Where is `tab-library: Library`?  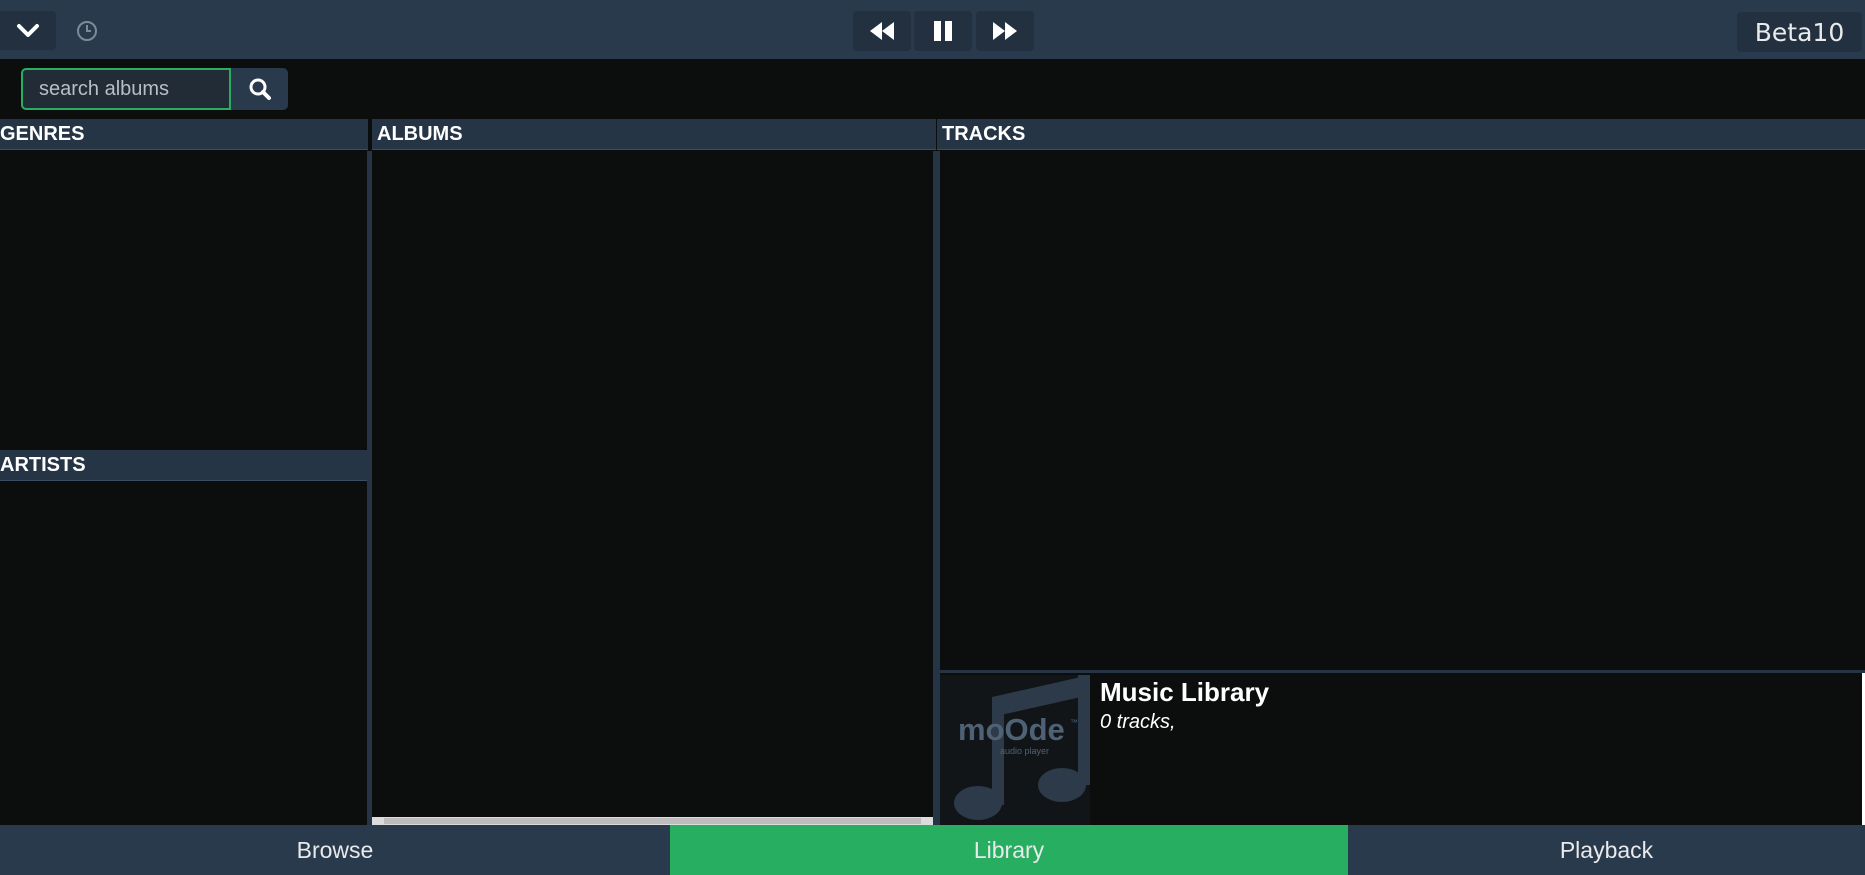 tab-library: Library is located at coordinates (1009, 850).